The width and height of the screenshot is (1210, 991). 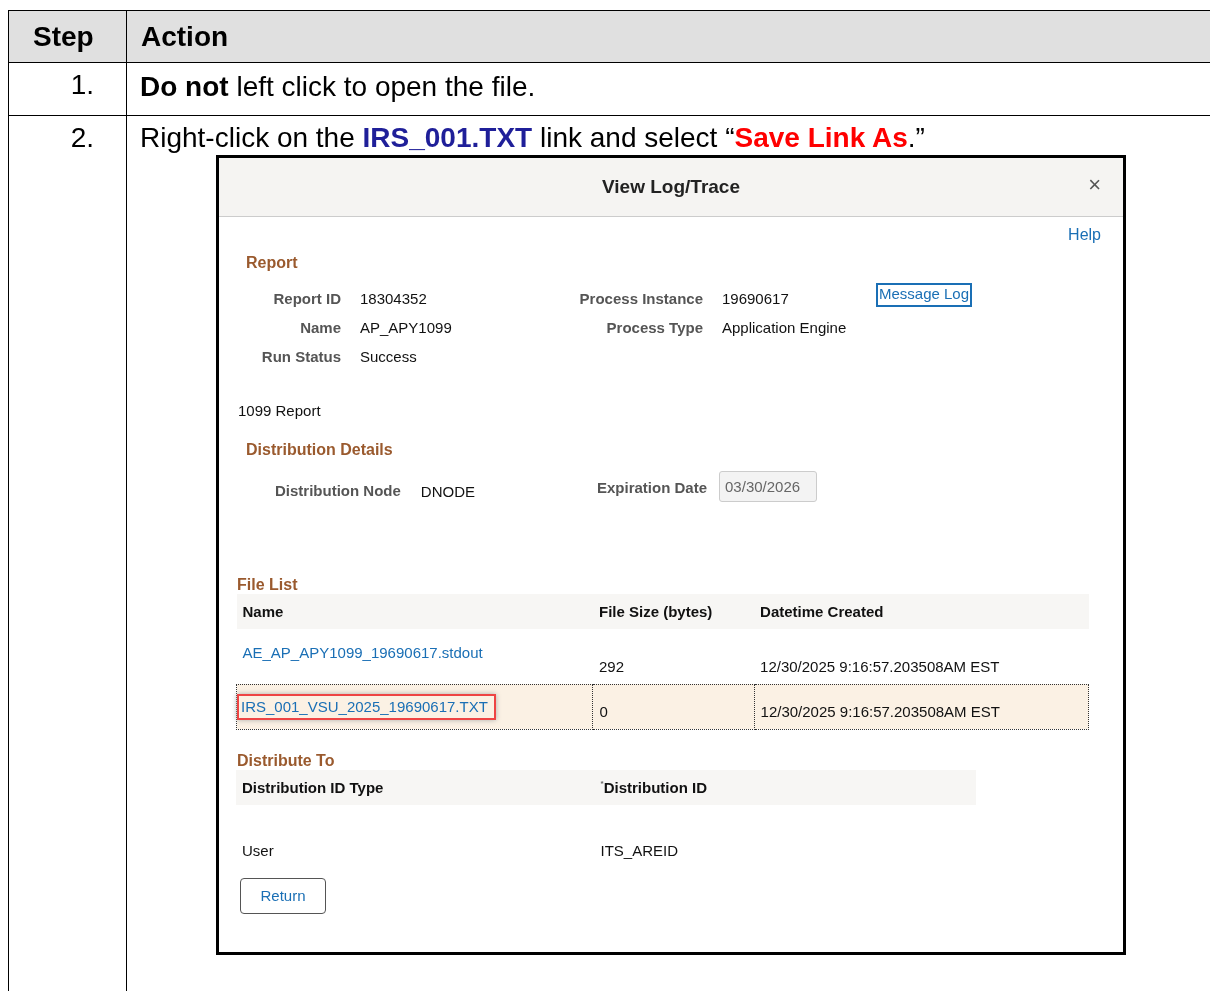 I want to click on column-header: *Distribution ID, so click(x=785, y=787).